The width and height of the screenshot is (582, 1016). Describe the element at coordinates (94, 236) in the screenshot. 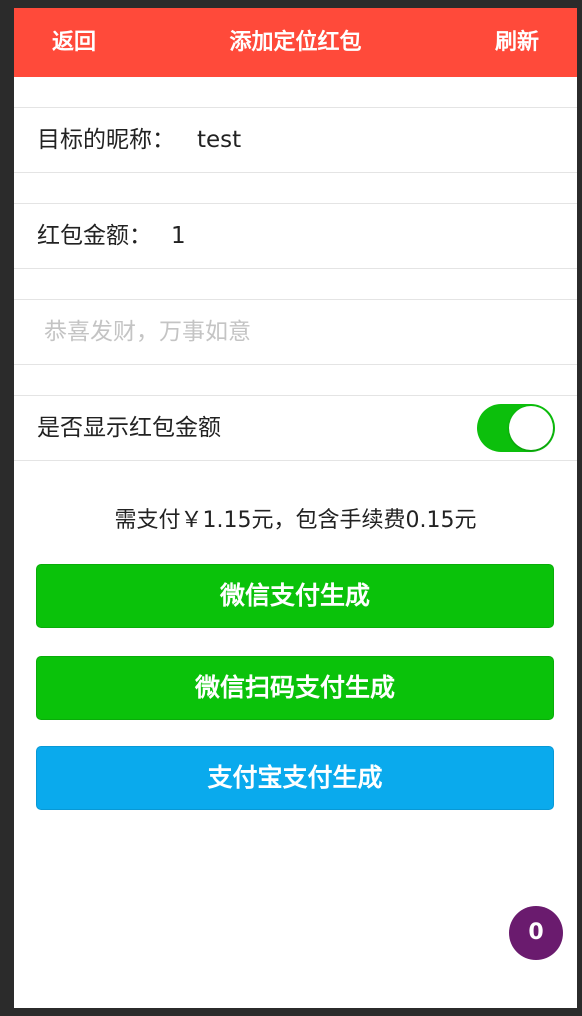

I see `amount-label: 红包金额：` at that location.